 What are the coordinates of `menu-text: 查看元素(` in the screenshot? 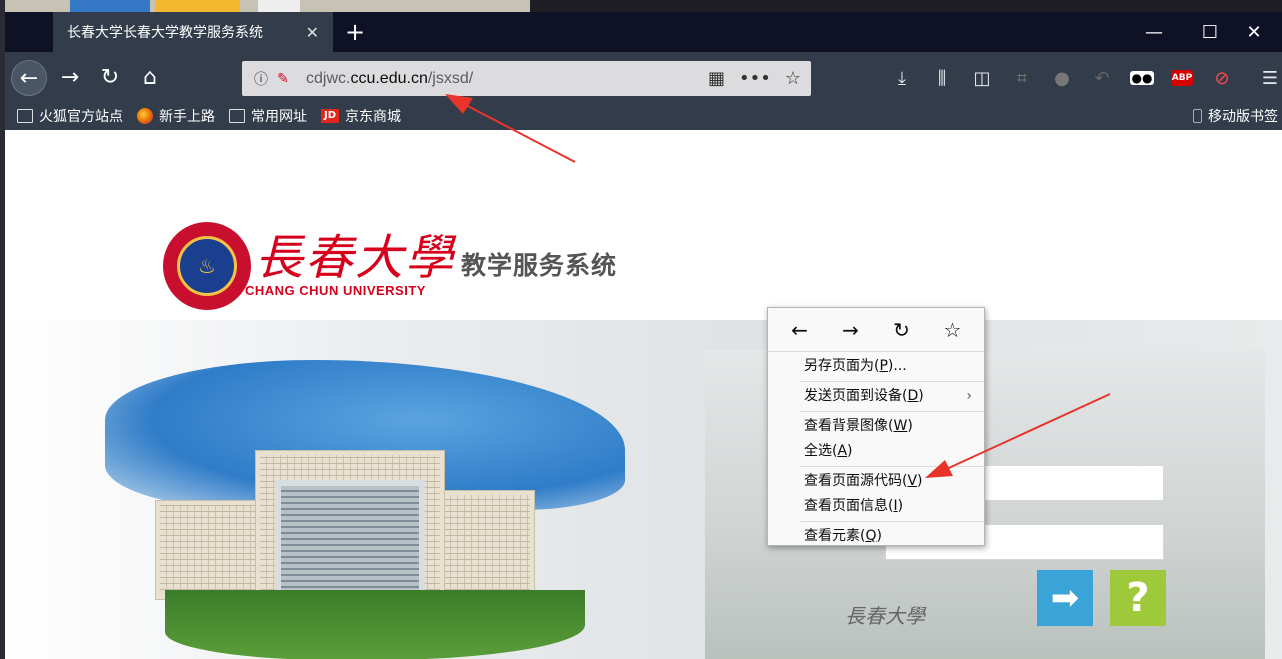 It's located at (835, 536).